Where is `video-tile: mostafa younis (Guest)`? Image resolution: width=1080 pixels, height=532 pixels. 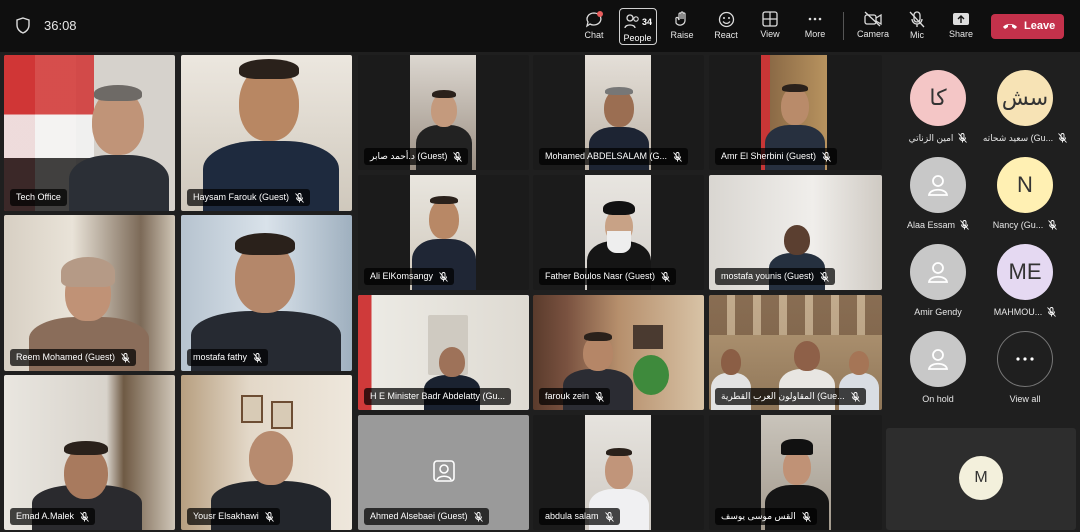 video-tile: mostafa younis (Guest) is located at coordinates (795, 232).